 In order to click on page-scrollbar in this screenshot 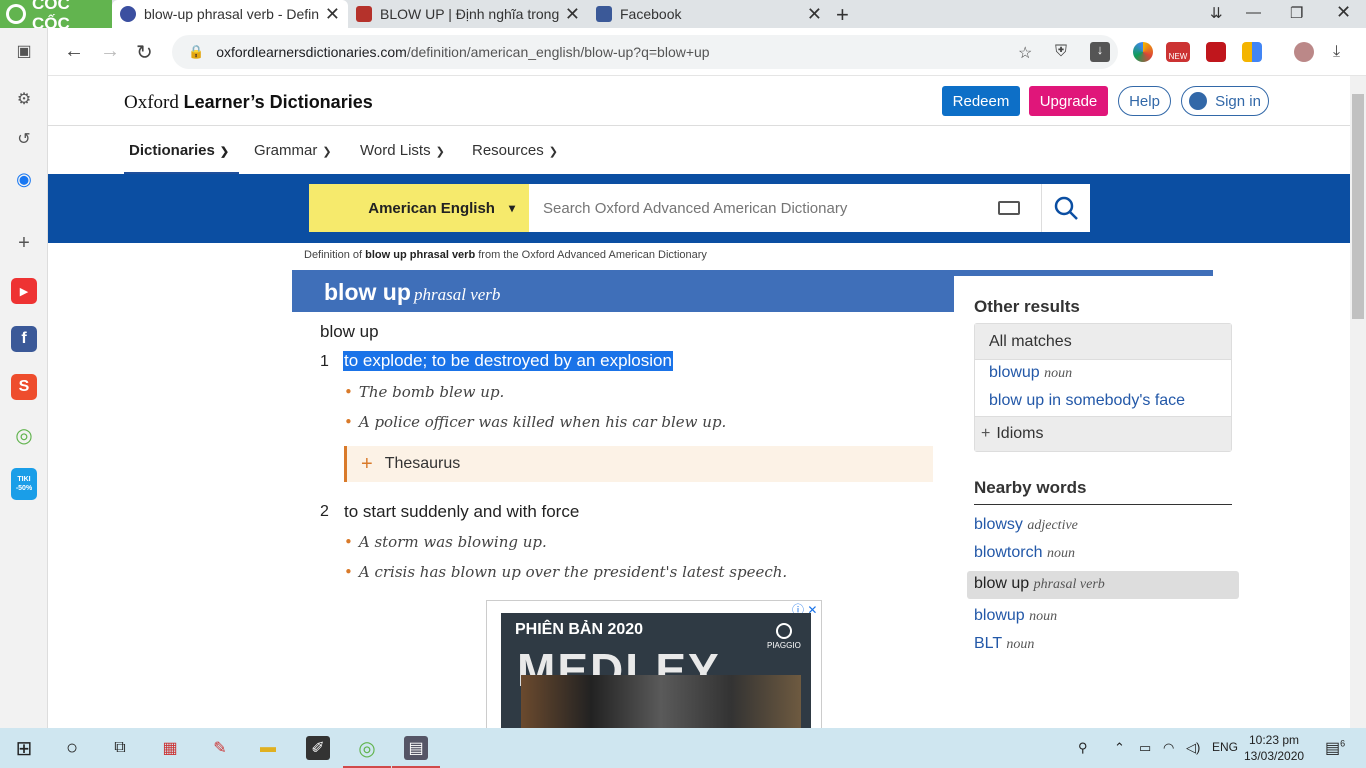, I will do `click(1358, 402)`.